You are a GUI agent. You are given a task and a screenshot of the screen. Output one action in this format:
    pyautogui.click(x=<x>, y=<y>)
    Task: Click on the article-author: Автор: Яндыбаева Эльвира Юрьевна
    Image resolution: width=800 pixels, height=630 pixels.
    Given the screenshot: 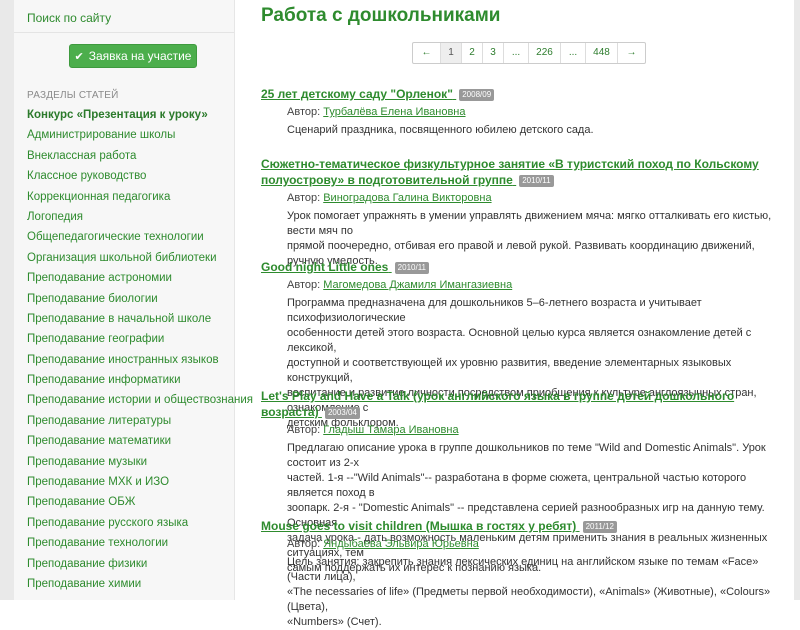 What is the action you would take?
    pyautogui.click(x=534, y=544)
    